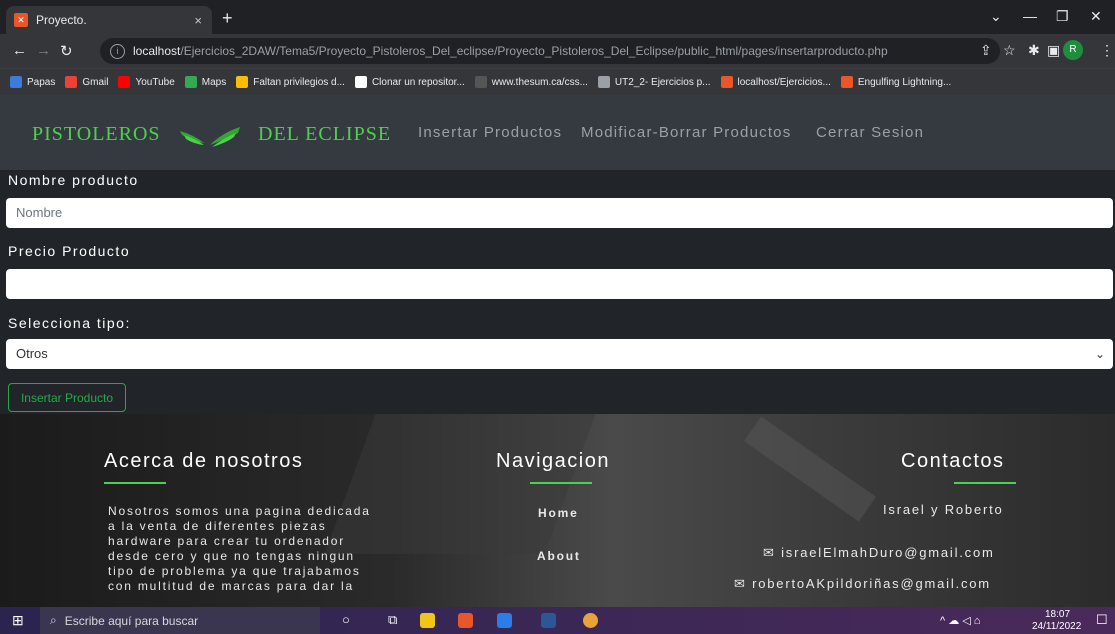 The width and height of the screenshot is (1115, 634). I want to click on bookmark-label: Gmail, so click(95, 82).